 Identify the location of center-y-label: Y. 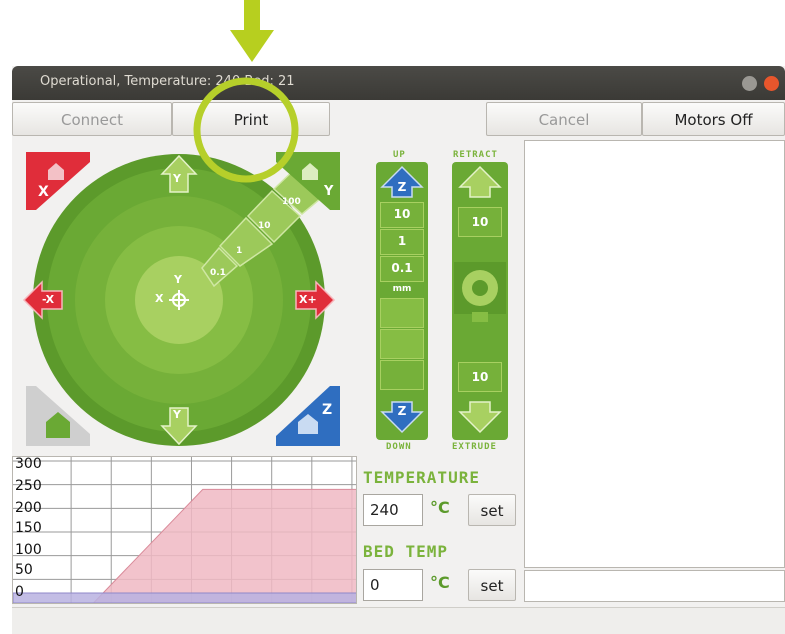
(178, 279).